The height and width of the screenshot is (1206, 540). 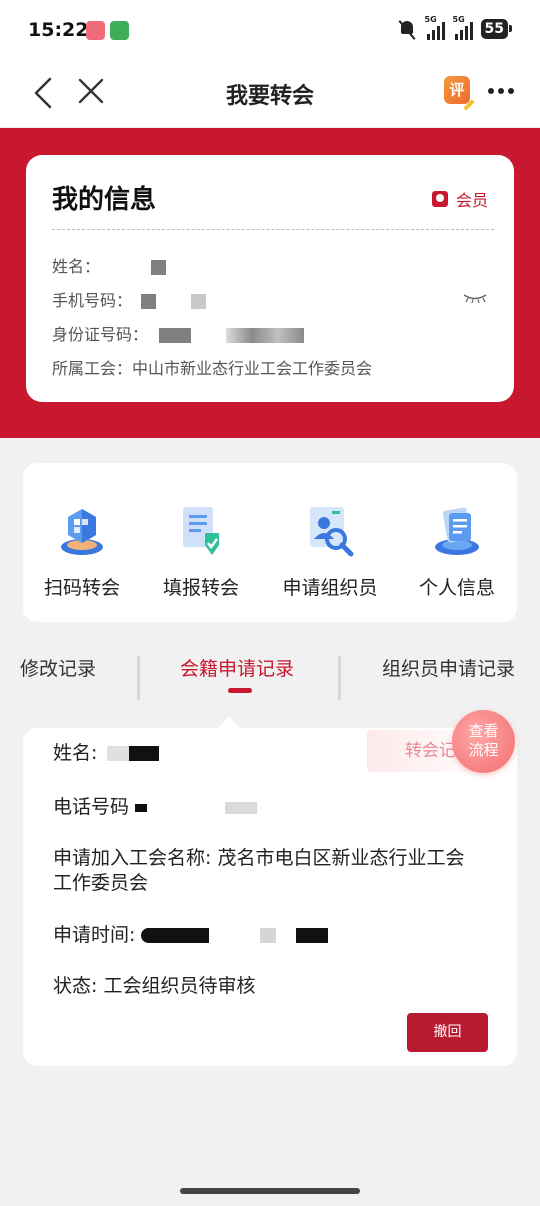 What do you see at coordinates (100, 334) in the screenshot?
I see `id-label: 身份证号码：` at bounding box center [100, 334].